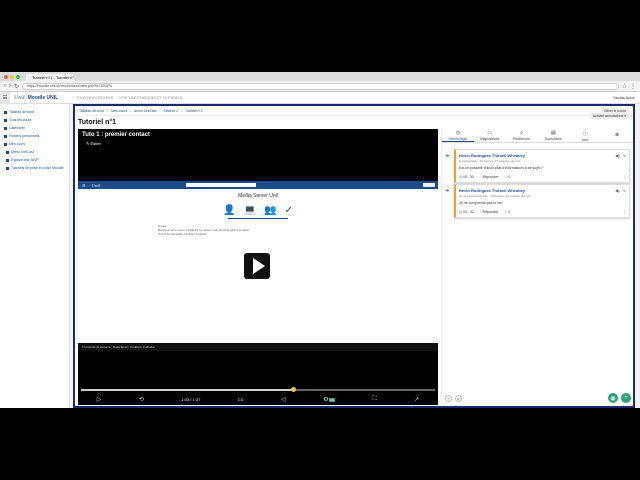 The image size is (640, 480). What do you see at coordinates (283, 399) in the screenshot?
I see `volume-icon: ◁` at bounding box center [283, 399].